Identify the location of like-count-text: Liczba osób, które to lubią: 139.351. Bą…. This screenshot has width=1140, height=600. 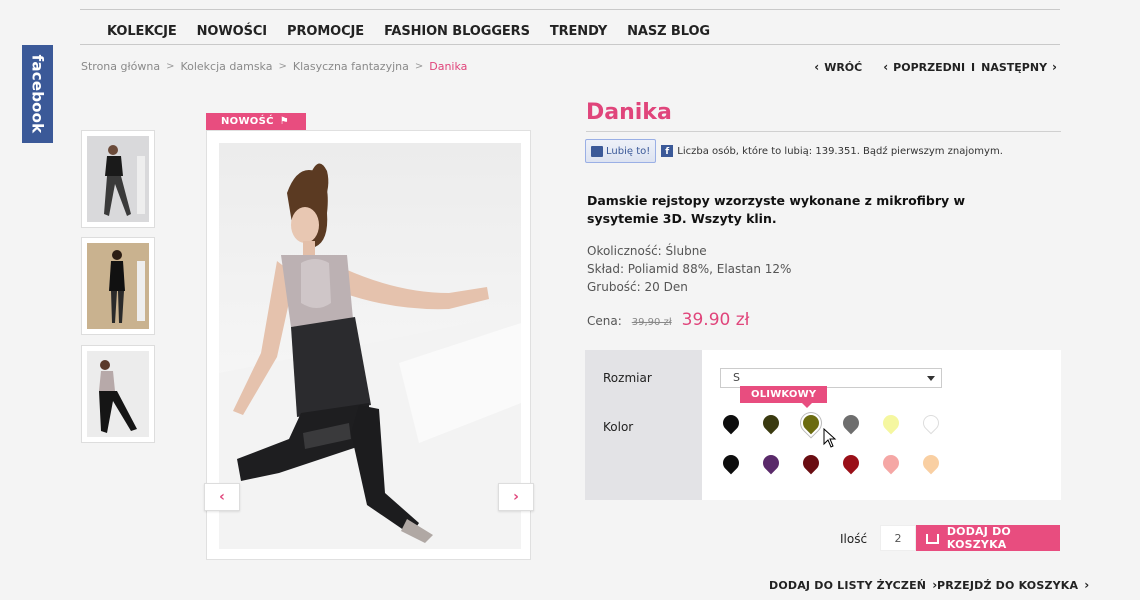
(840, 151).